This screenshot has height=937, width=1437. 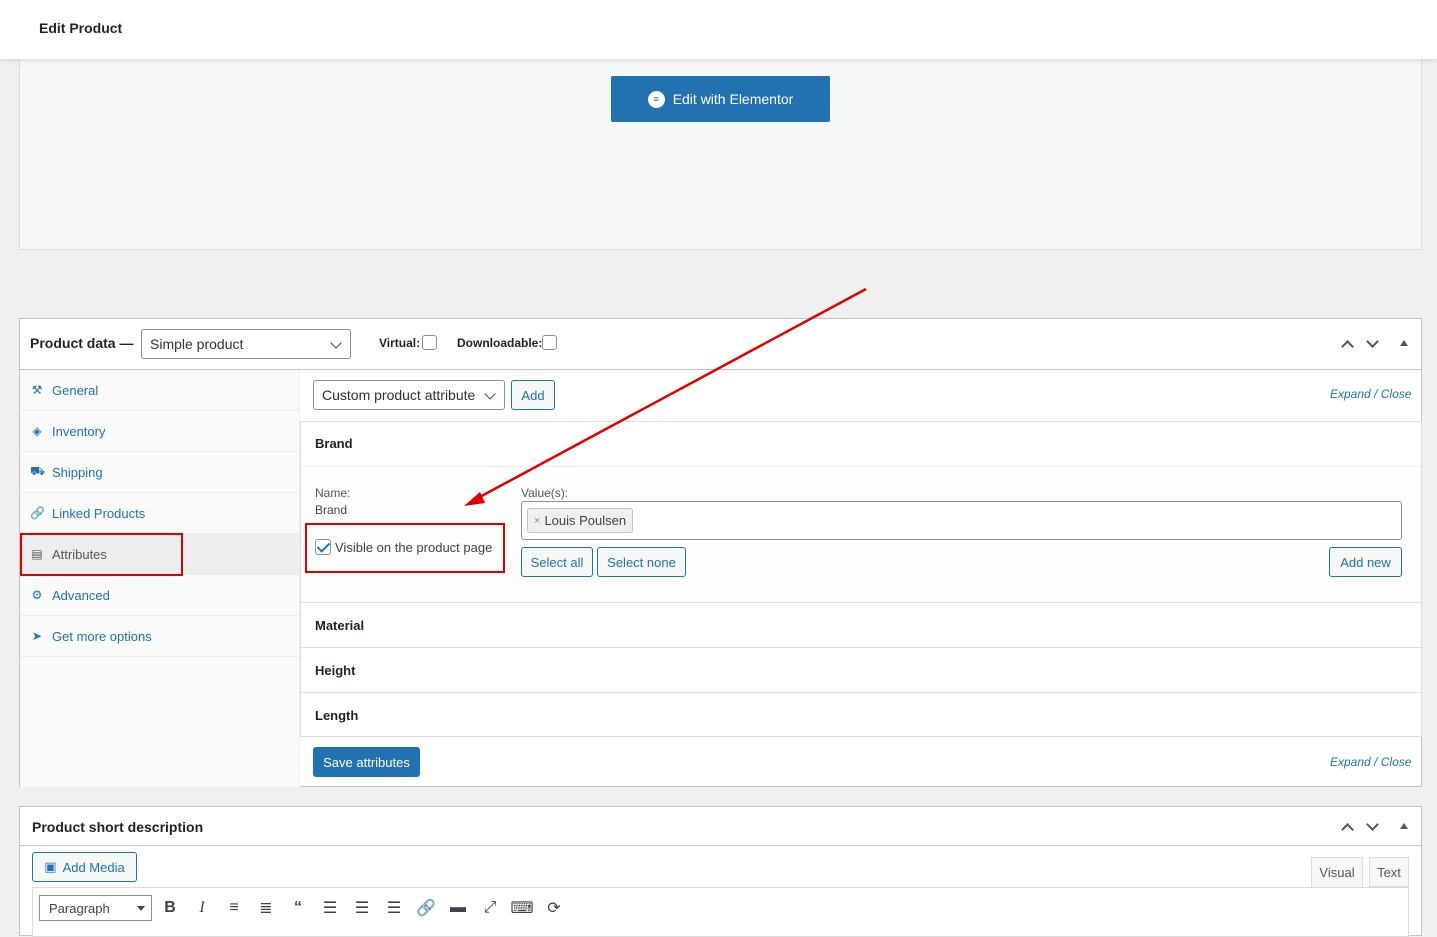 I want to click on visible-label: Visible on the product page, so click(x=414, y=547).